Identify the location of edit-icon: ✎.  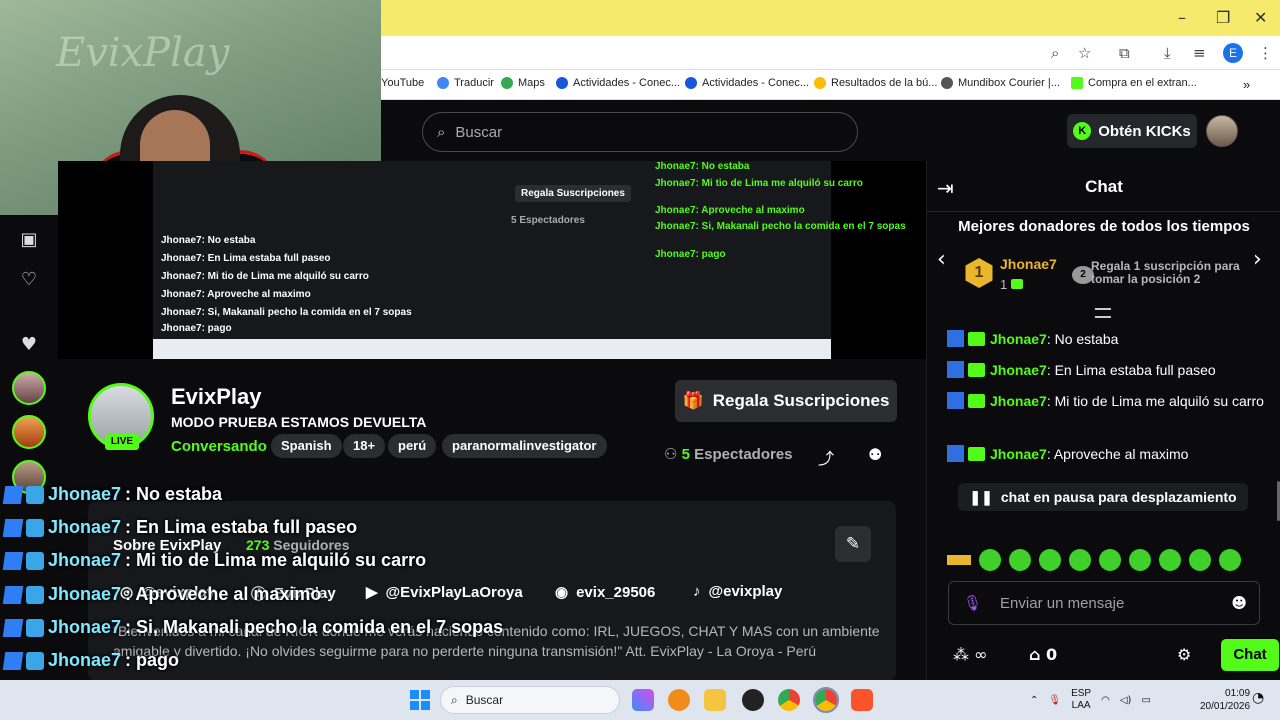
(853, 544).